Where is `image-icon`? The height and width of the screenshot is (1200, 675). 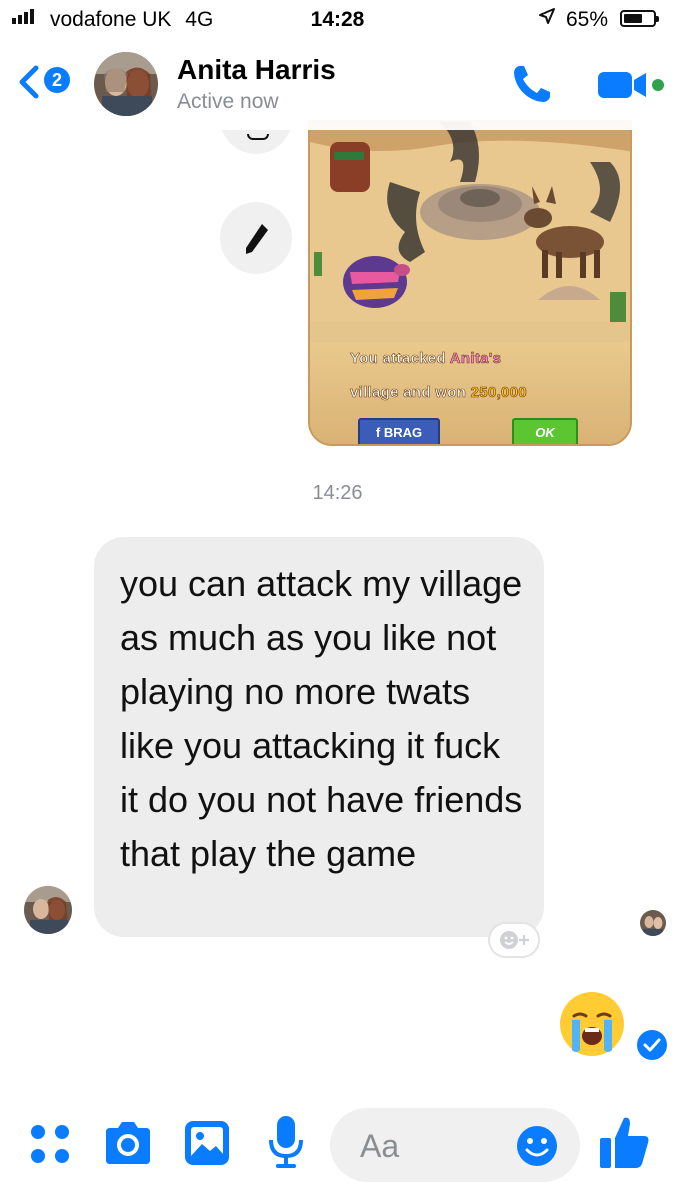 image-icon is located at coordinates (207, 1143).